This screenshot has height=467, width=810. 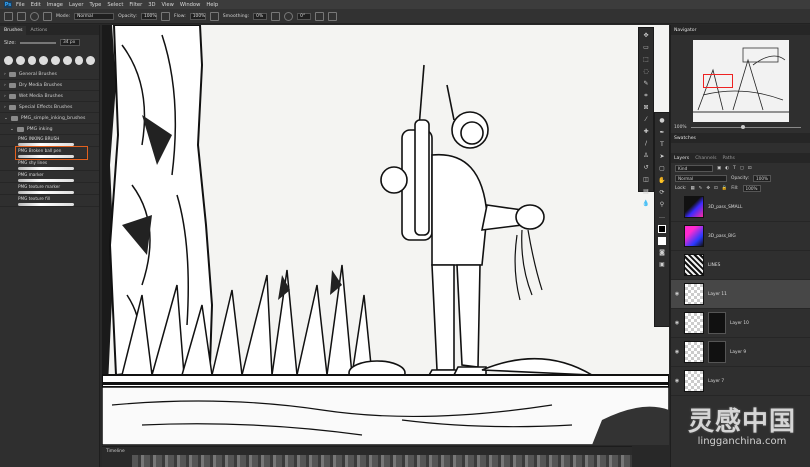 What do you see at coordinates (740, 236) in the screenshot?
I see `layer-row: 3D_pass_BIG` at bounding box center [740, 236].